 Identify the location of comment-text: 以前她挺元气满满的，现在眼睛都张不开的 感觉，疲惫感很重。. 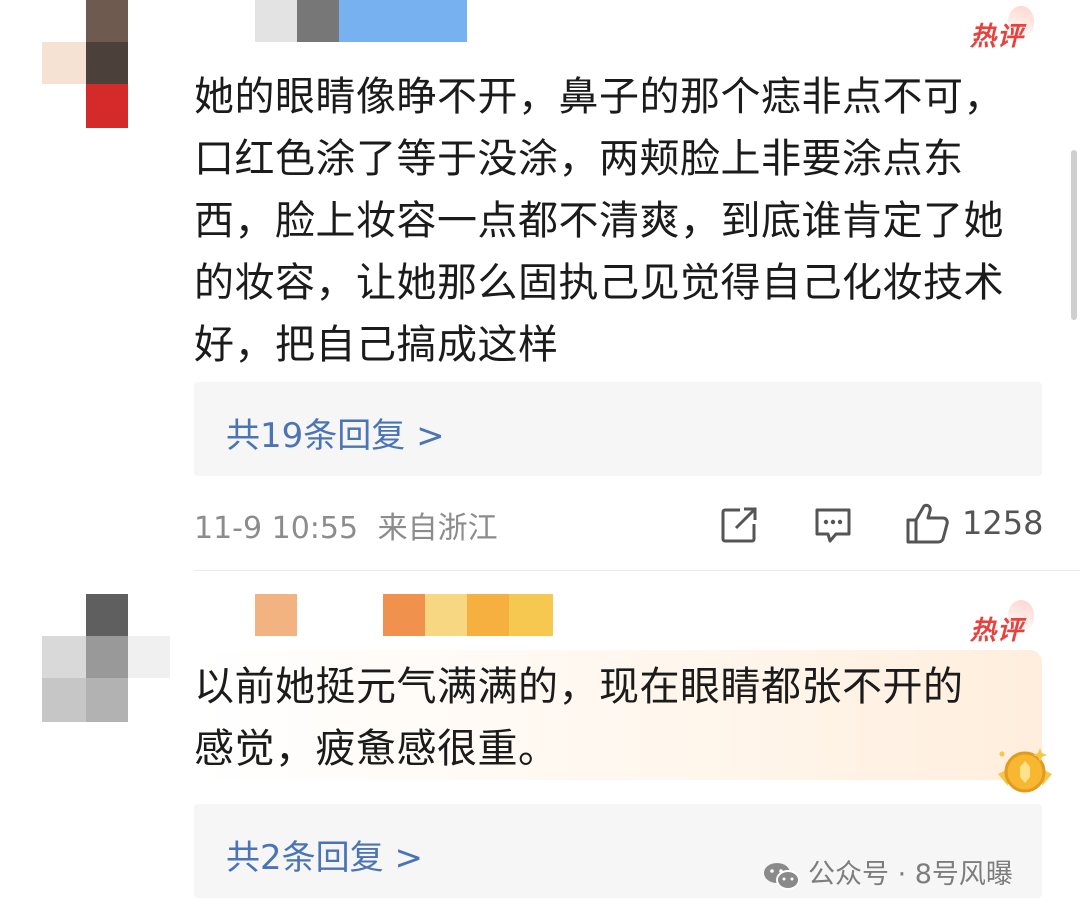
(579, 718).